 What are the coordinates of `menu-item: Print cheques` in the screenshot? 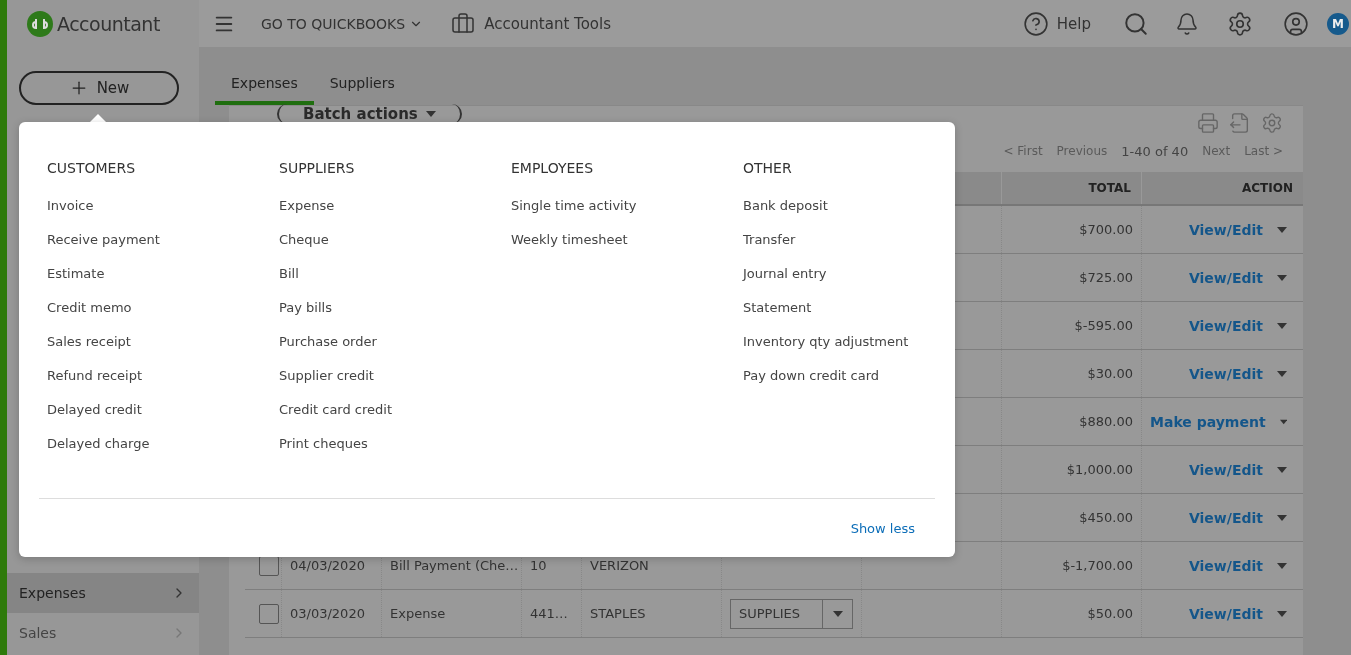 It's located at (395, 443).